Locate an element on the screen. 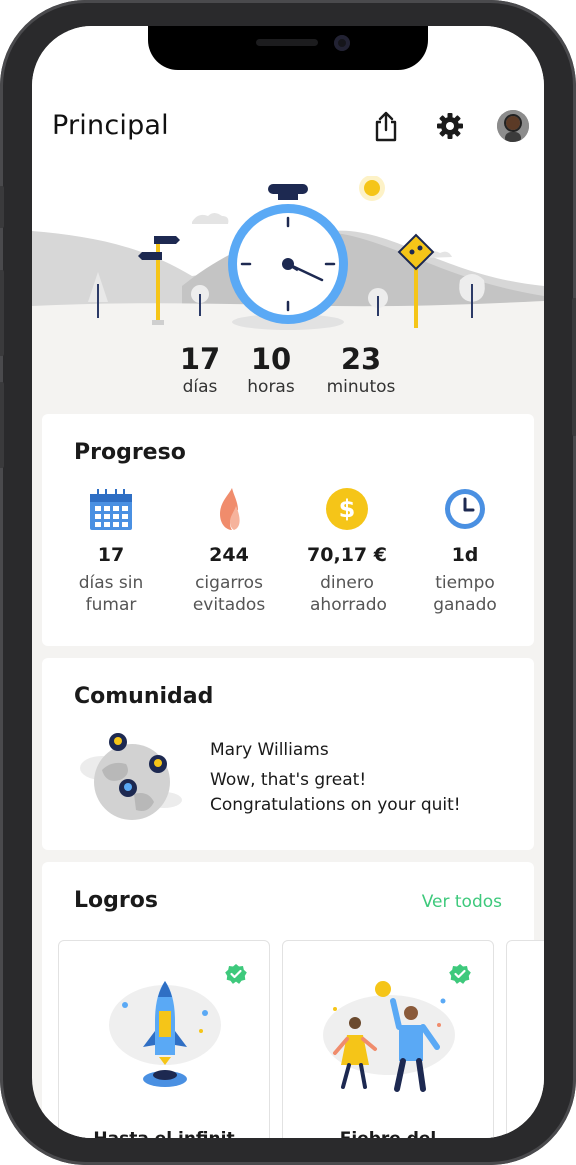  front-camera is located at coordinates (342, 43).